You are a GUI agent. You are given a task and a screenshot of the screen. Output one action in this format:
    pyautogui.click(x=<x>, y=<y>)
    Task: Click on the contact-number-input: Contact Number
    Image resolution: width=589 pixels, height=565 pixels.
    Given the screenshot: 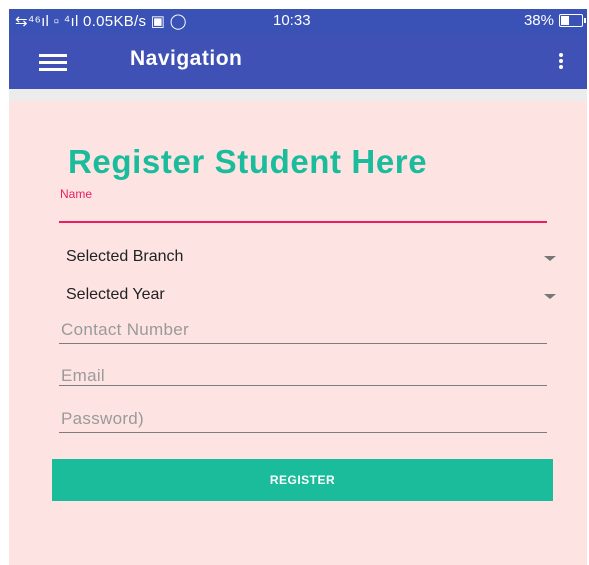 What is the action you would take?
    pyautogui.click(x=303, y=332)
    